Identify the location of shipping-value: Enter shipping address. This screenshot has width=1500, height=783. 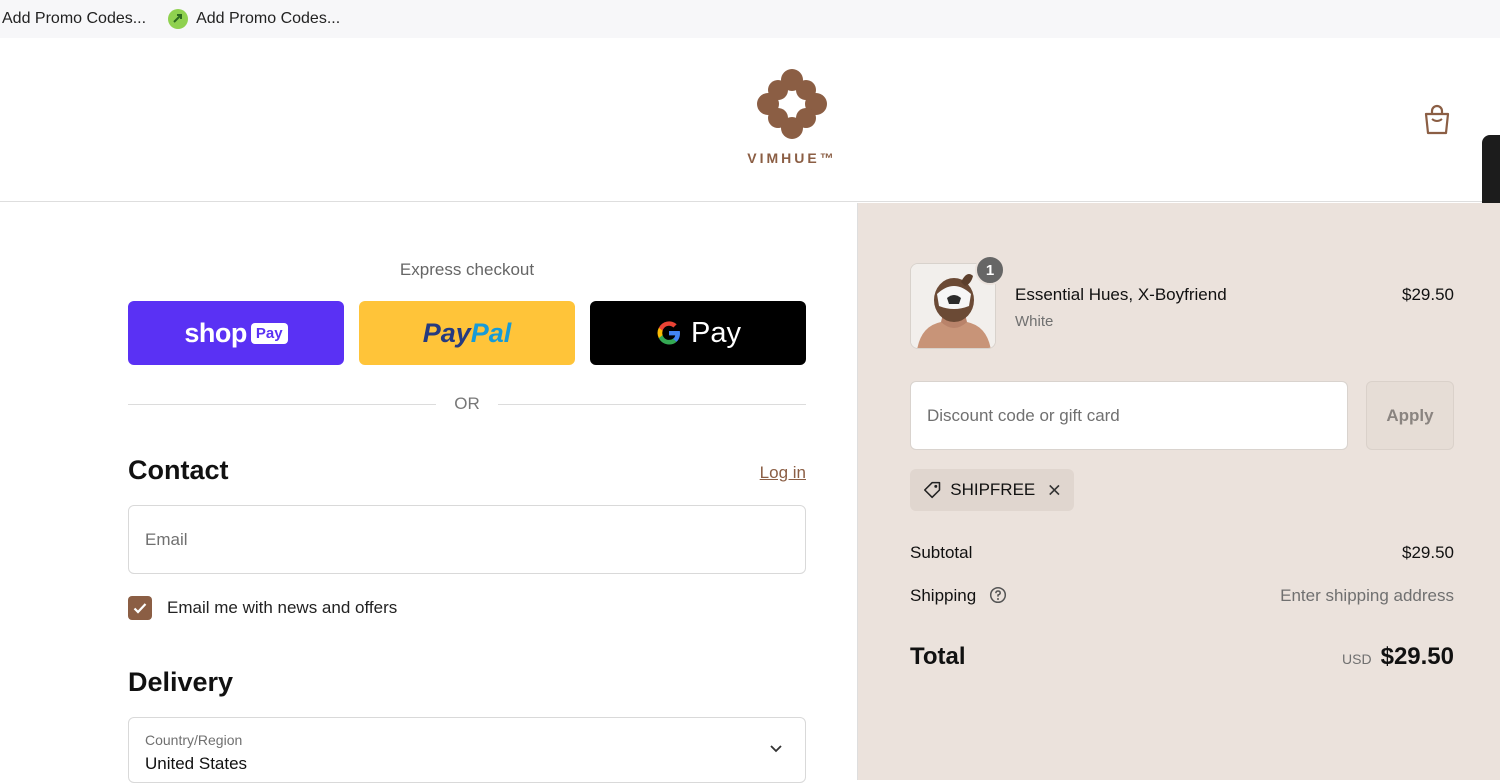
(1367, 595).